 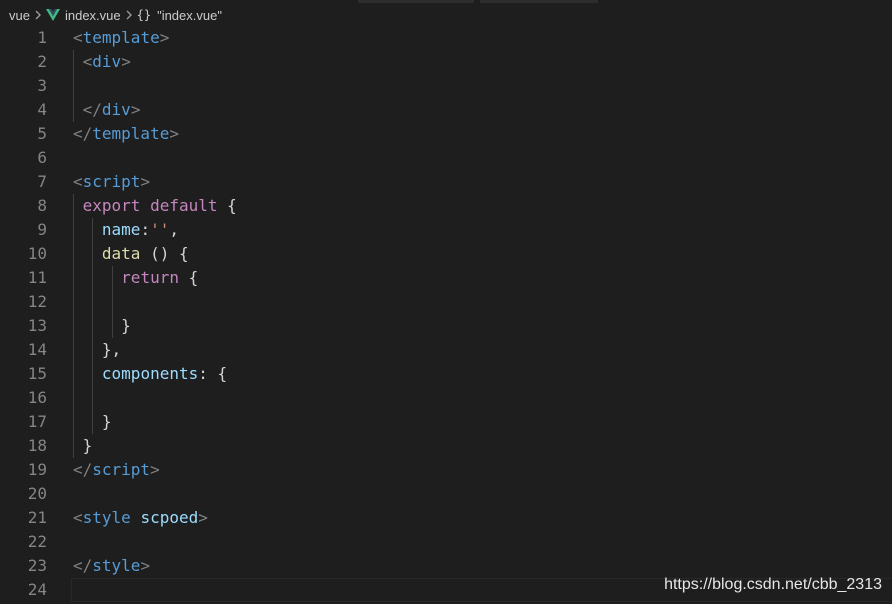 I want to click on line-number: 7, so click(x=42, y=181).